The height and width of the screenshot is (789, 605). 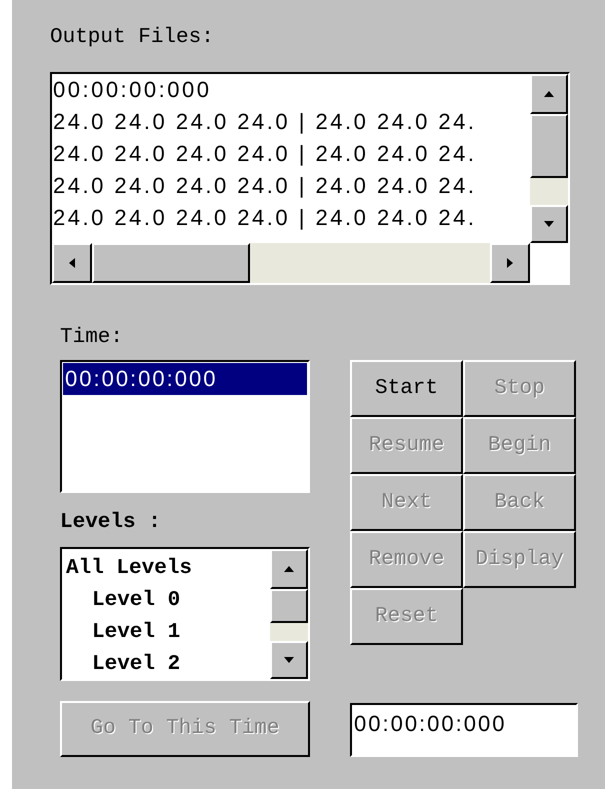 What do you see at coordinates (406, 388) in the screenshot?
I see `action-button: Start` at bounding box center [406, 388].